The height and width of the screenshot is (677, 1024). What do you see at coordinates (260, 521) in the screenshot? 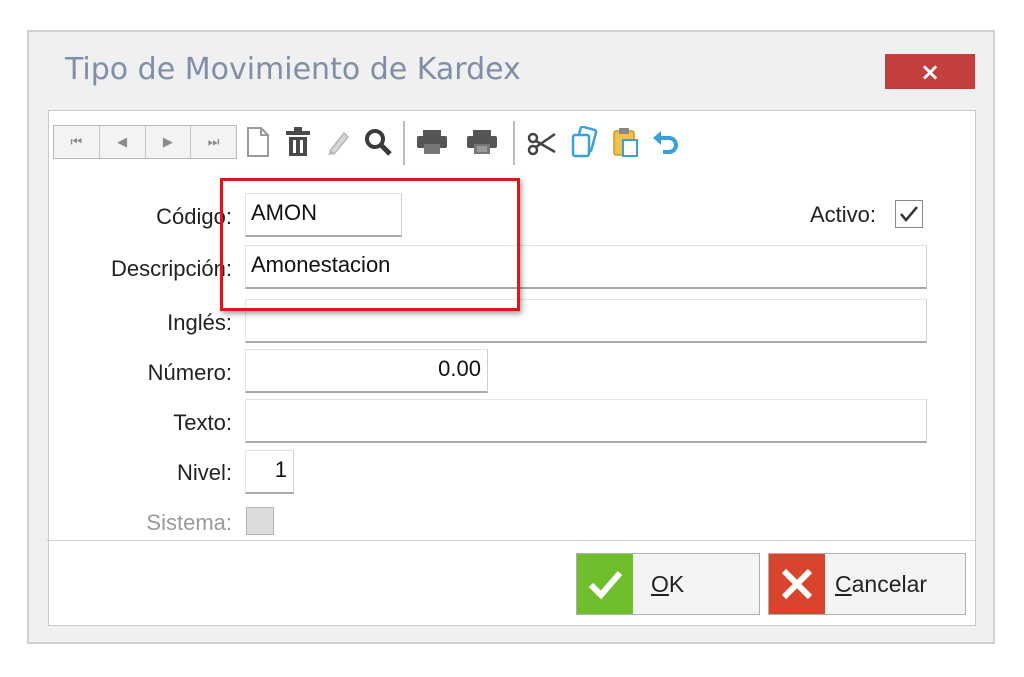
I see `sistema-checkbox` at bounding box center [260, 521].